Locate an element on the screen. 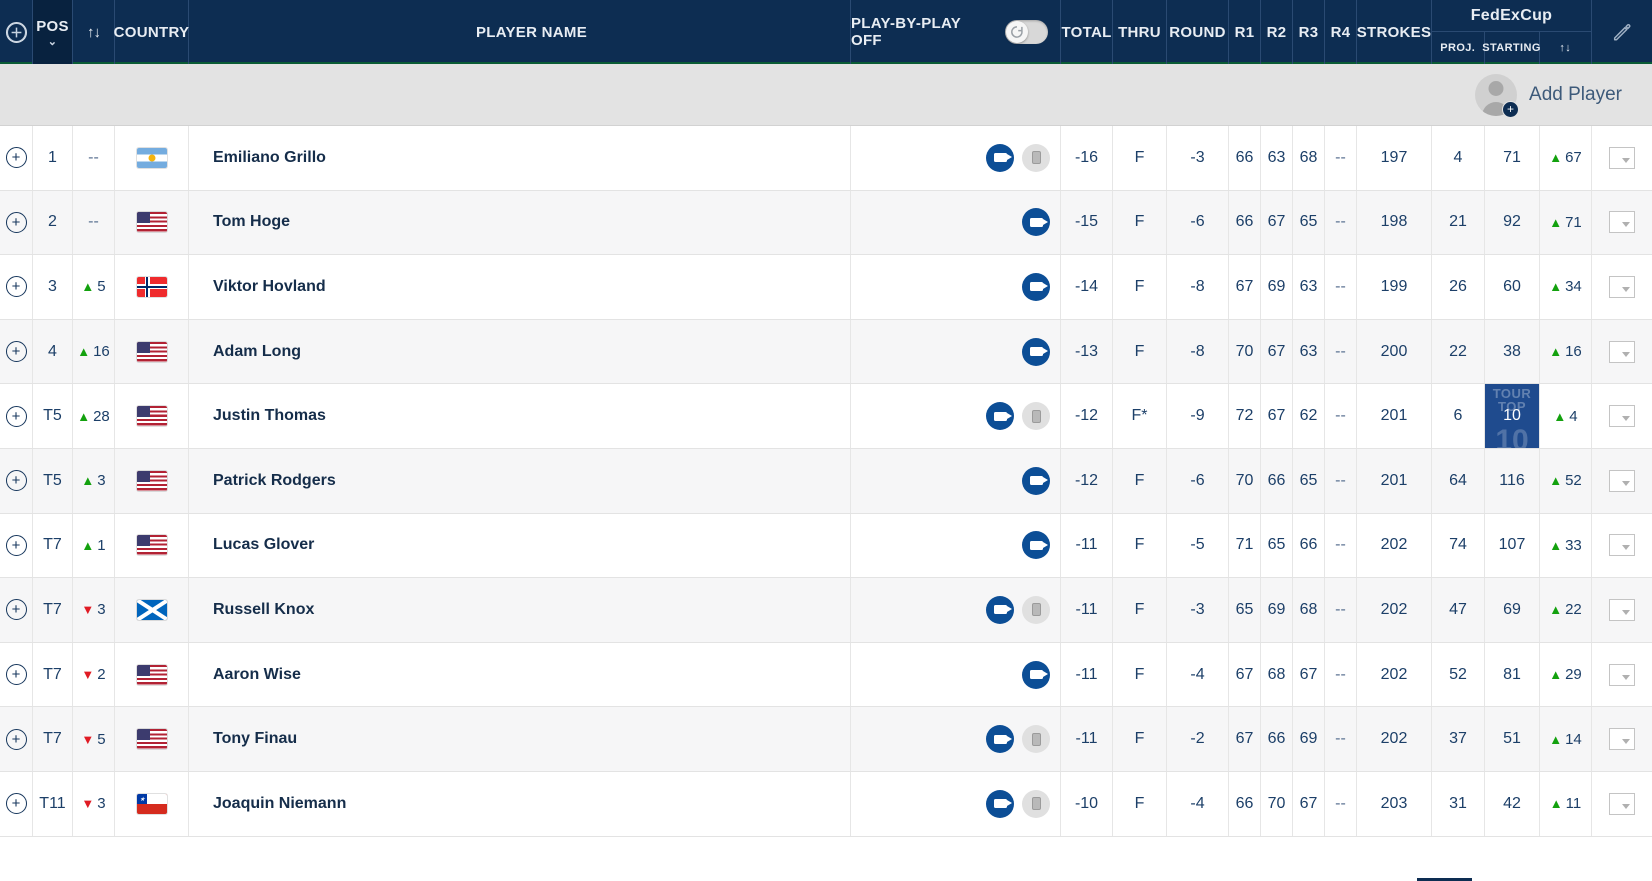  play-by-play-toggle-cell: PLAY-BY-PLAY OFF is located at coordinates (956, 32).